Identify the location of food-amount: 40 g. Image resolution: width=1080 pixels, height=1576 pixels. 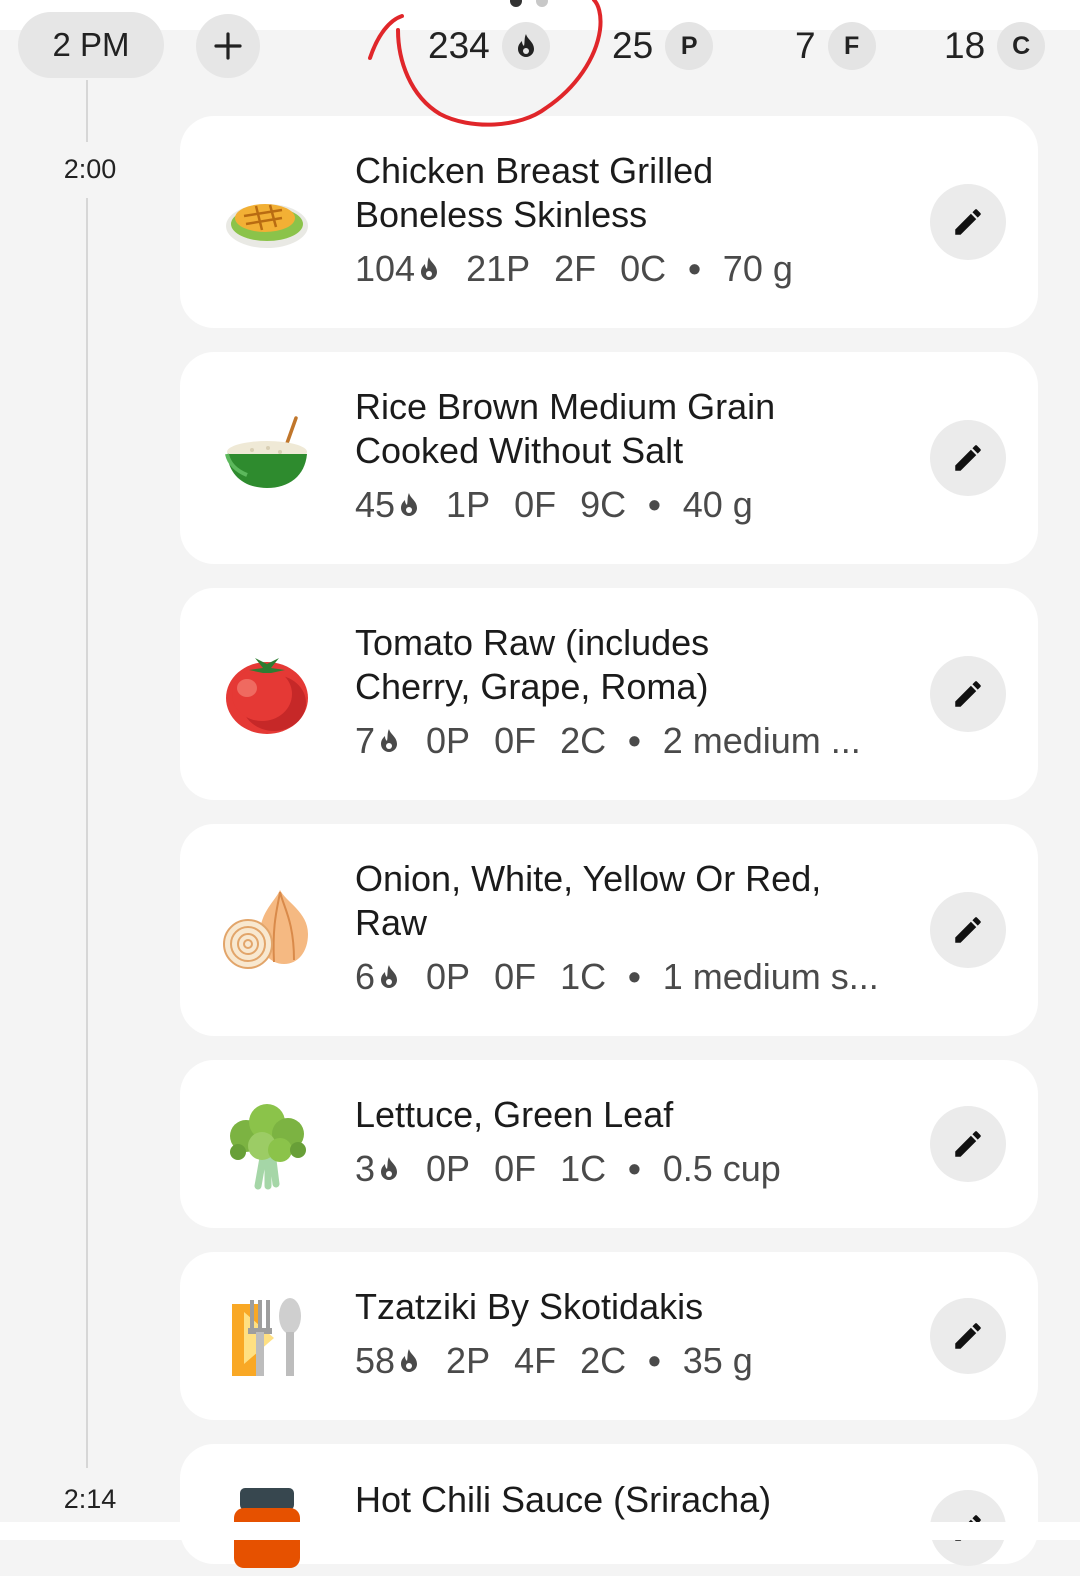
(717, 504).